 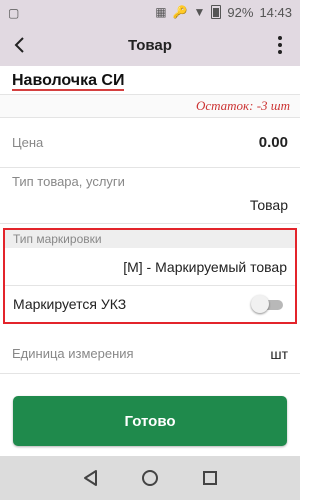 I want to click on price-label: Цена, so click(x=28, y=142).